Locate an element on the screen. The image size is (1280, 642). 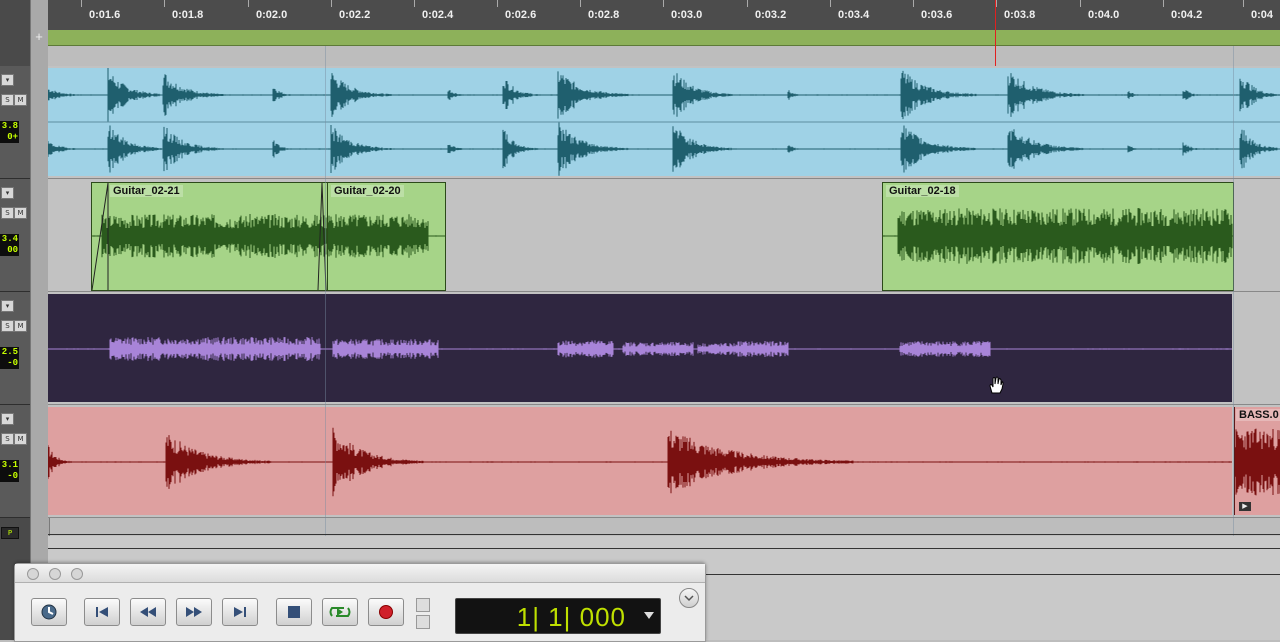
transport-title-bar is located at coordinates (360, 573).